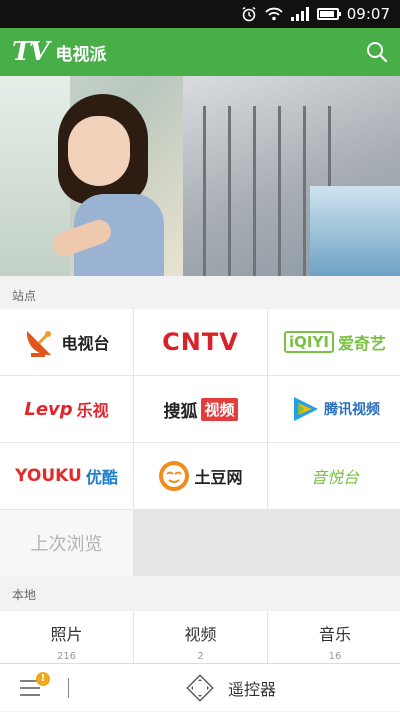 This screenshot has height=712, width=400. I want to click on site-label: 爱奇艺, so click(361, 343).